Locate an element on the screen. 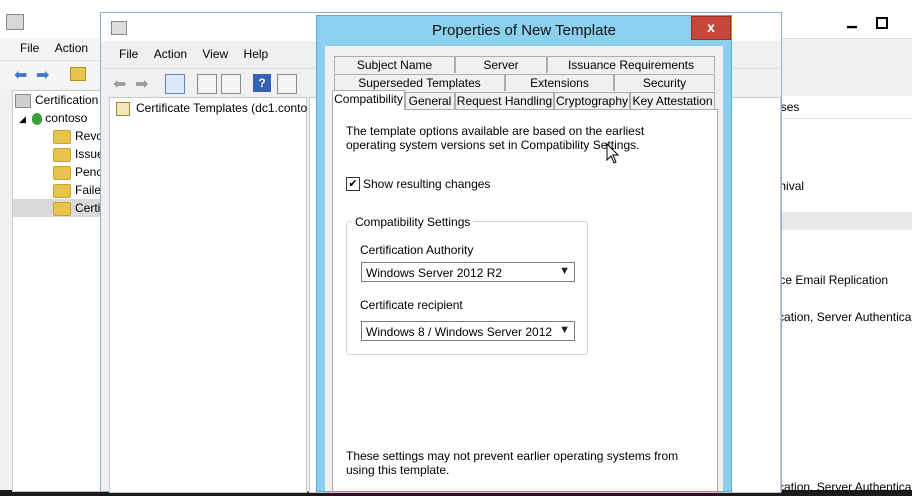 This screenshot has width=912, height=496. close-icon: x is located at coordinates (711, 27).